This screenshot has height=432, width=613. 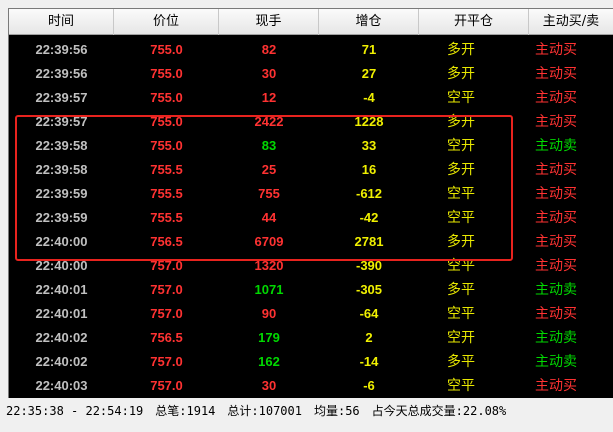 I want to click on cell-oi-change: 2, so click(x=369, y=337).